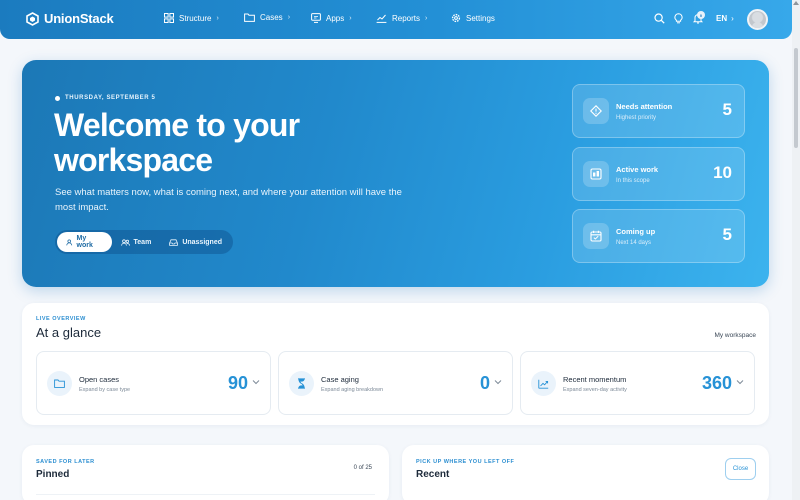 The image size is (800, 500). Describe the element at coordinates (433, 474) in the screenshot. I see `recent-title: Recent` at that location.